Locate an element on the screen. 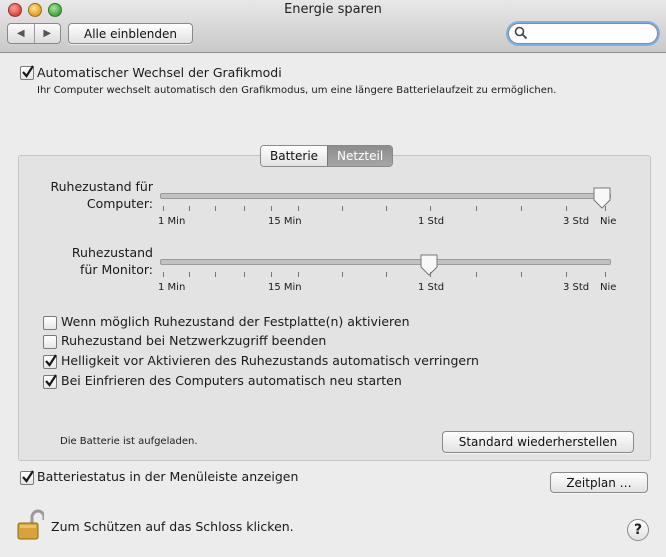  computer-sleep-label-text: Ruhezustand für Computer: is located at coordinates (101, 195).